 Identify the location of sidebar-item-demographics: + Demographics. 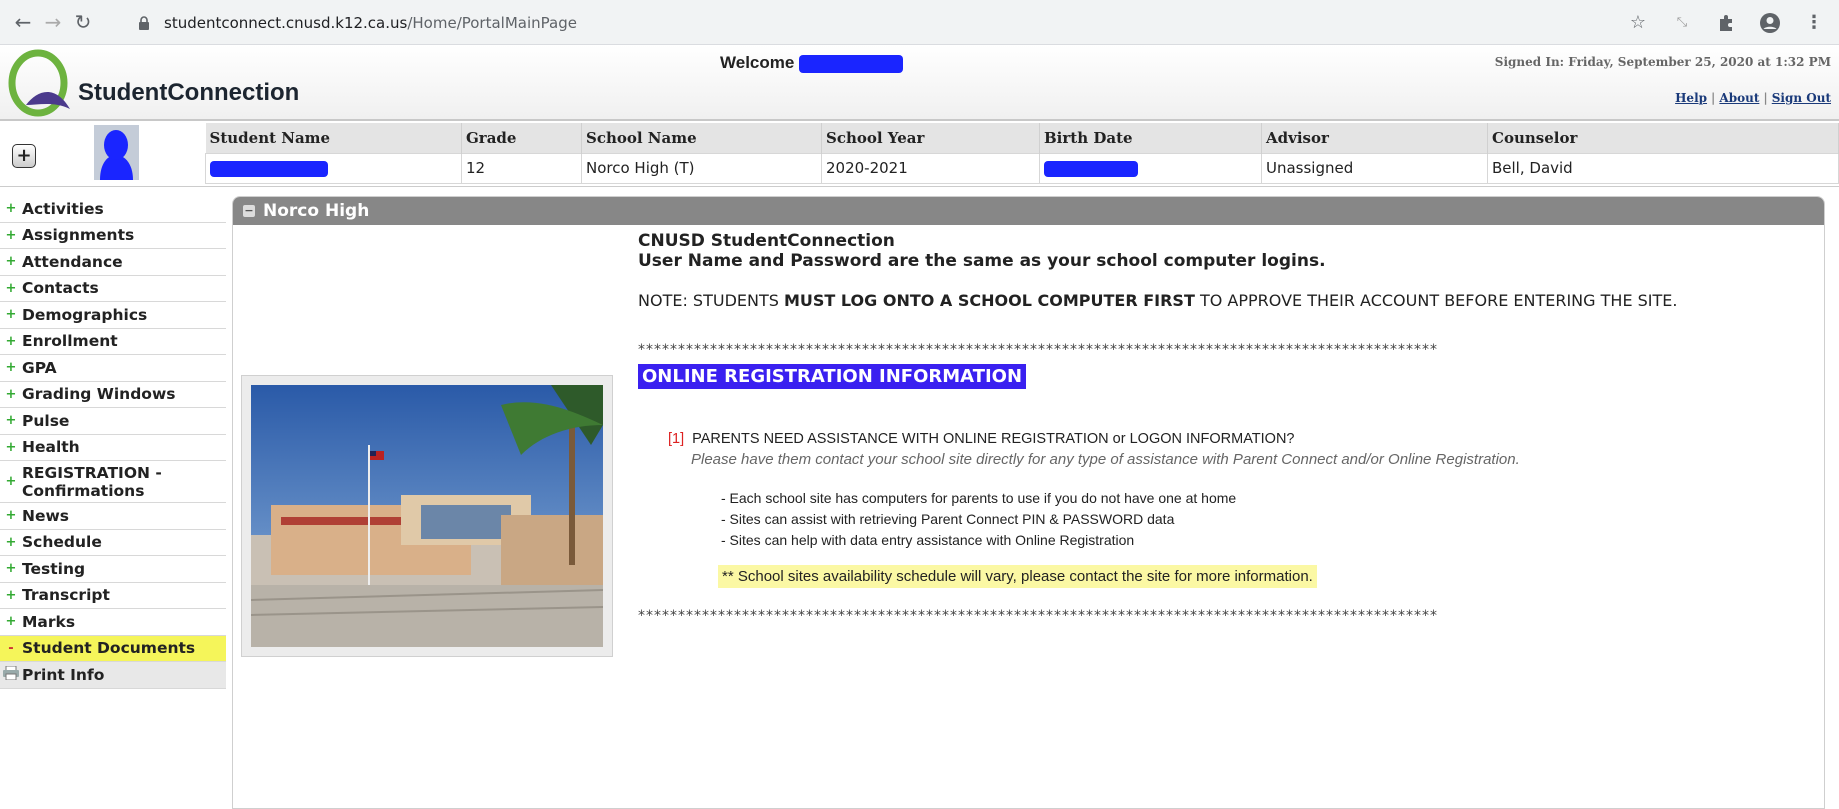
(113, 315).